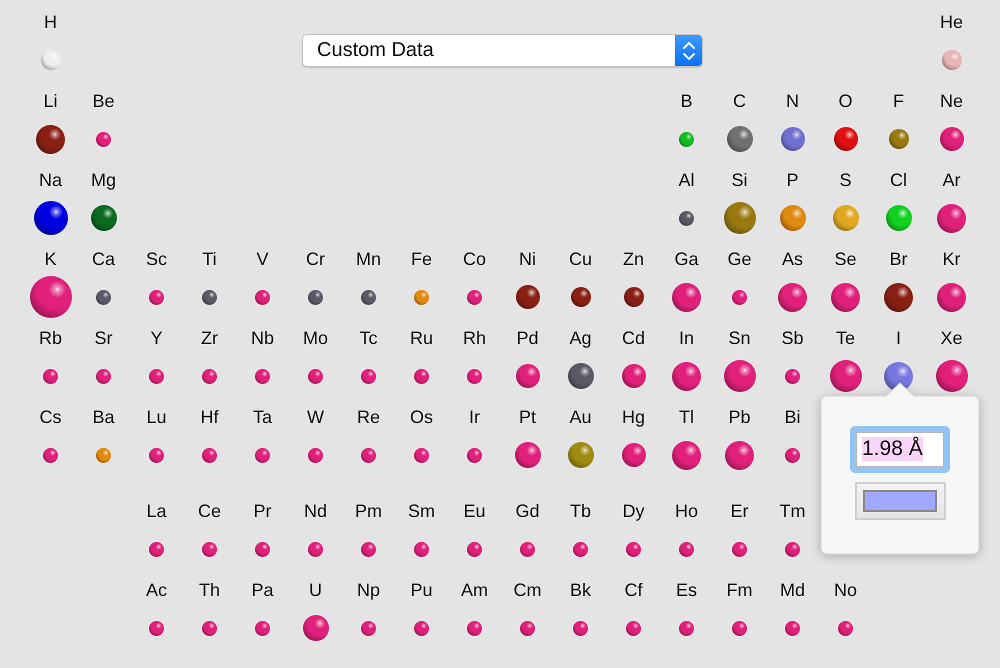 This screenshot has width=1000, height=668. Describe the element at coordinates (368, 417) in the screenshot. I see `element-symbol: Re` at that location.